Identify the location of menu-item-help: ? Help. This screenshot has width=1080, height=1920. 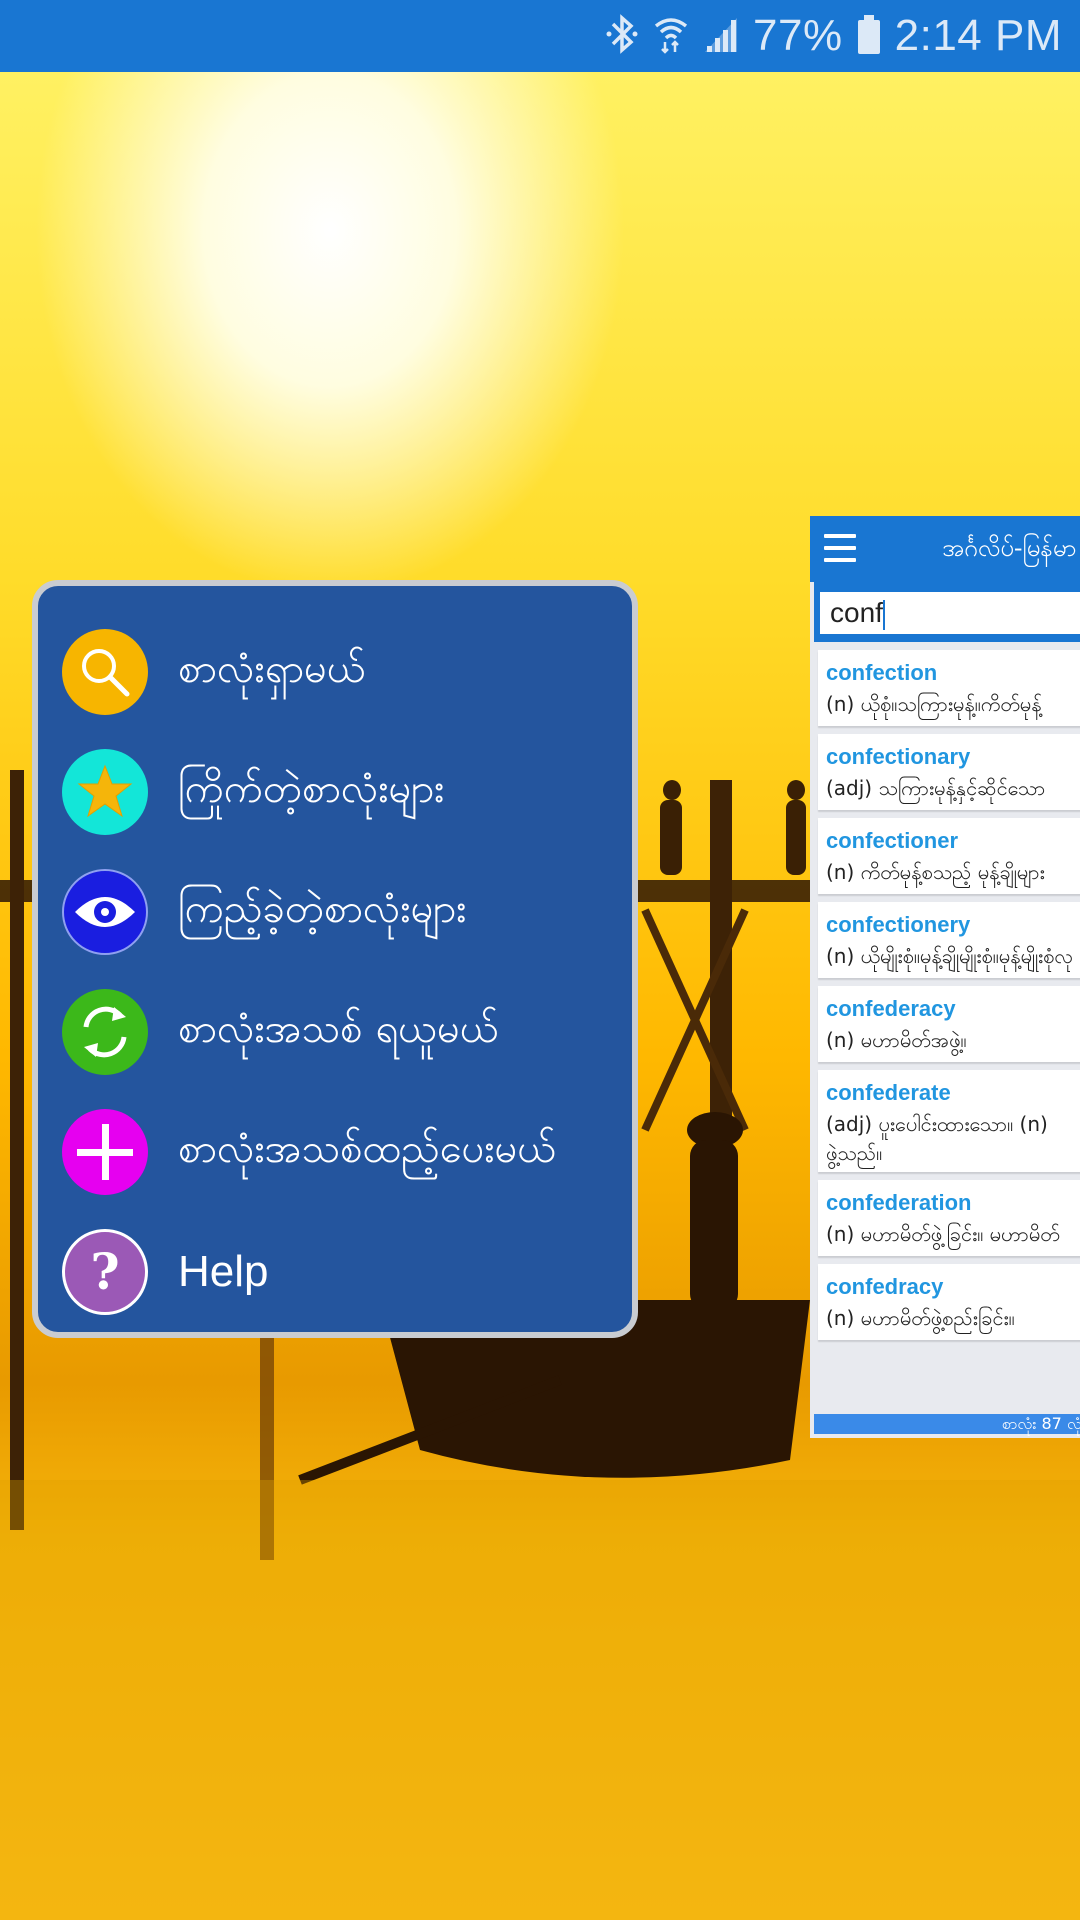
(342, 1272).